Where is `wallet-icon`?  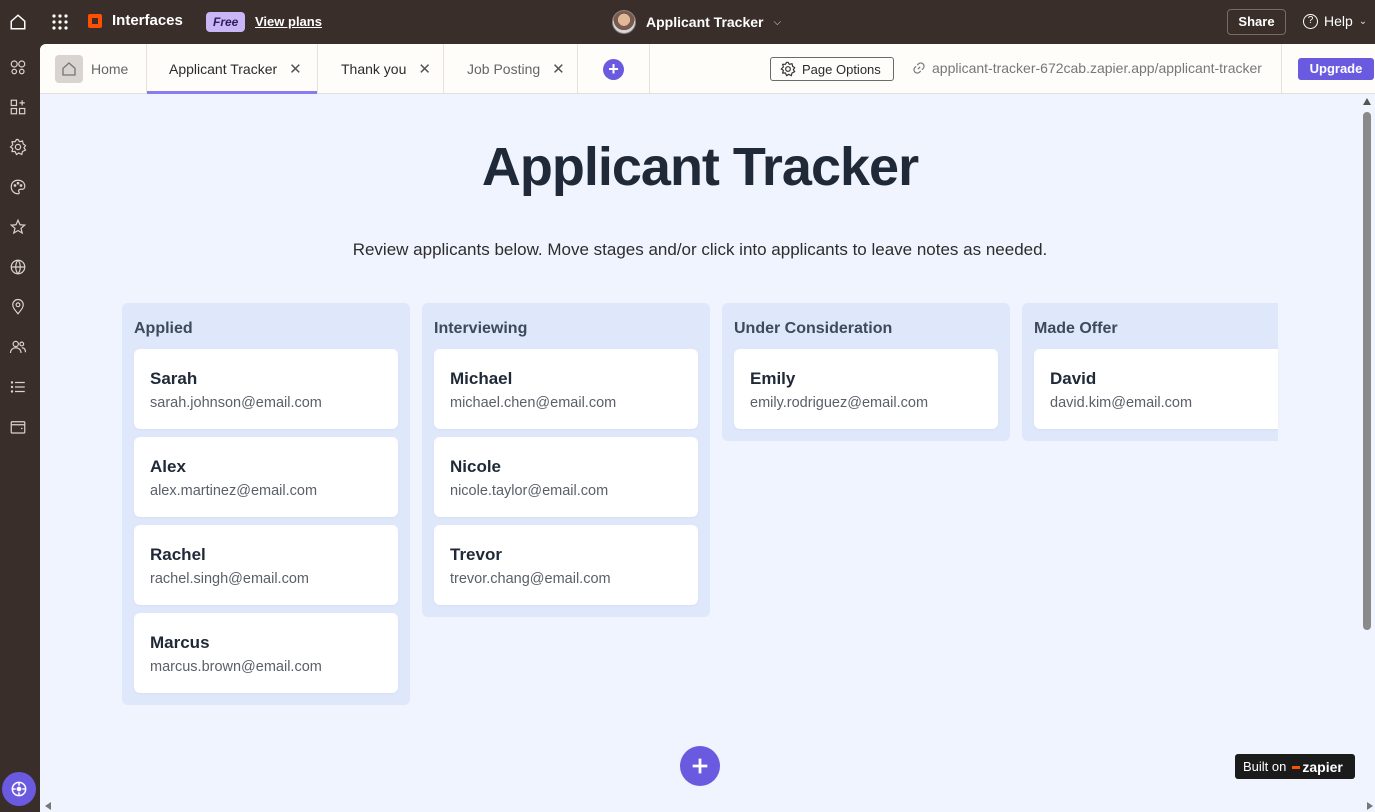
wallet-icon is located at coordinates (18, 427).